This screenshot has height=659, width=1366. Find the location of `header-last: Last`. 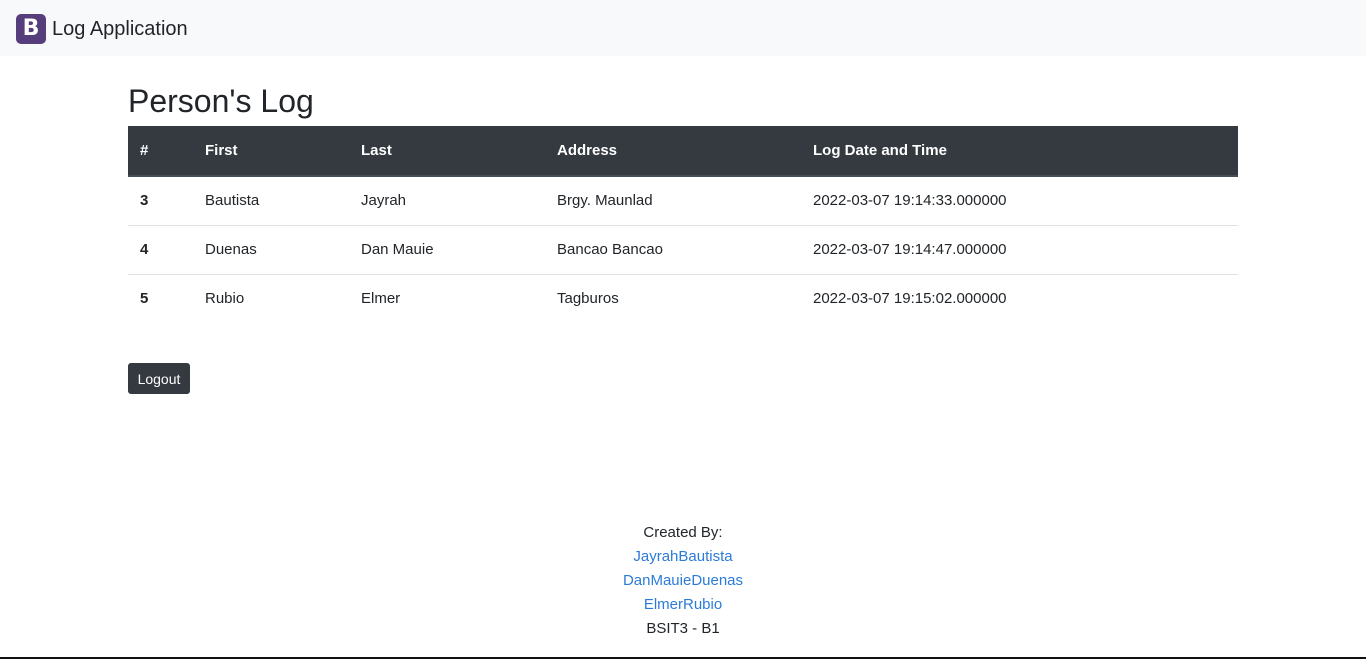

header-last: Last is located at coordinates (447, 151).